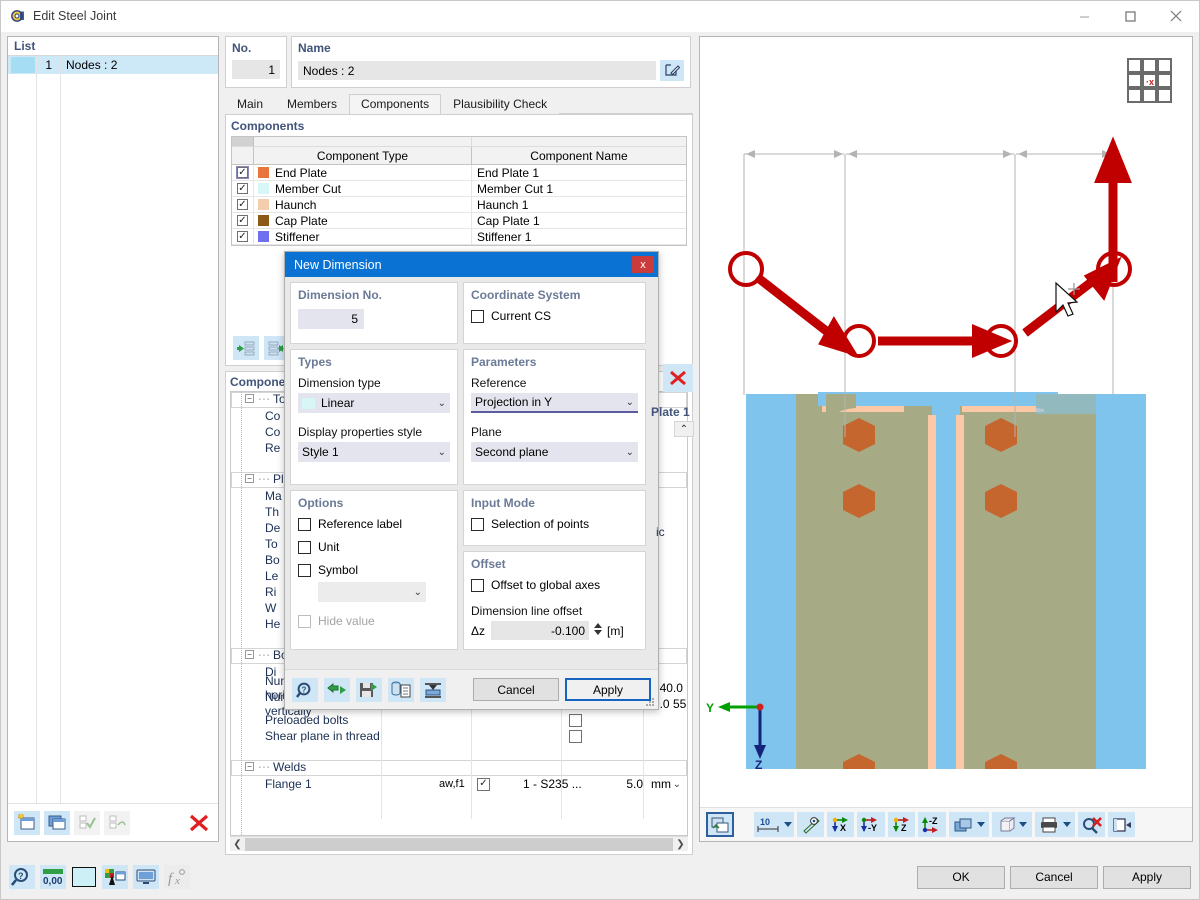 The width and height of the screenshot is (1200, 900). Describe the element at coordinates (1012, 824) in the screenshot. I see `wireframe-box-combo` at that location.